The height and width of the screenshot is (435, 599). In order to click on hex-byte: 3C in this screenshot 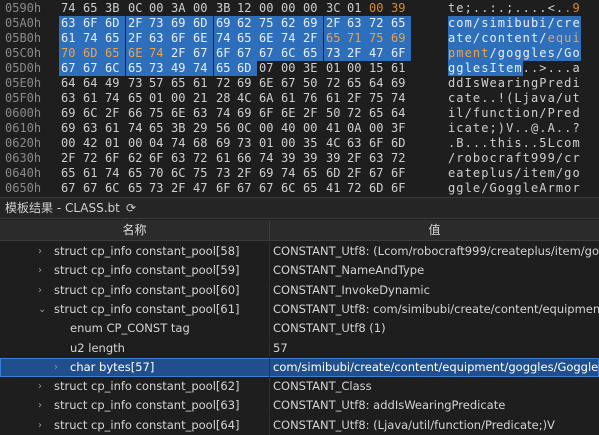, I will do `click(335, 8)`.